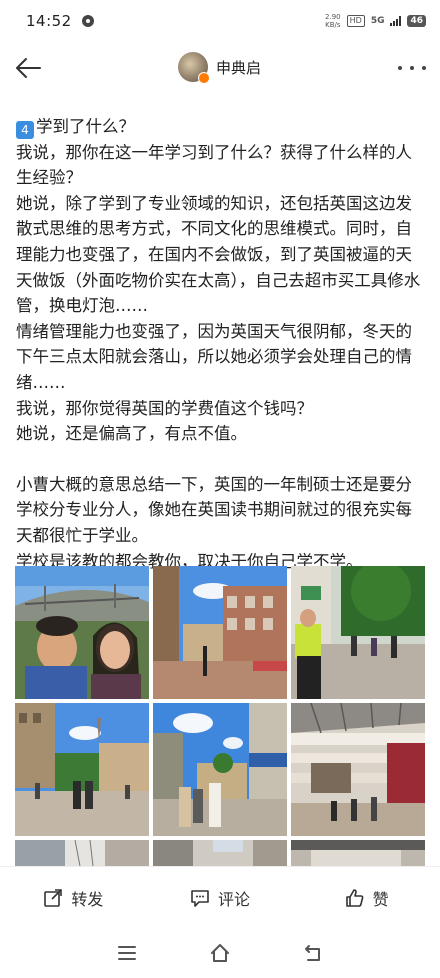 The image size is (440, 978). What do you see at coordinates (214, 165) in the screenshot?
I see `post-paragraph: 我说，那你在这一年学习到了什么？获得了什么样的人生经验？` at bounding box center [214, 165].